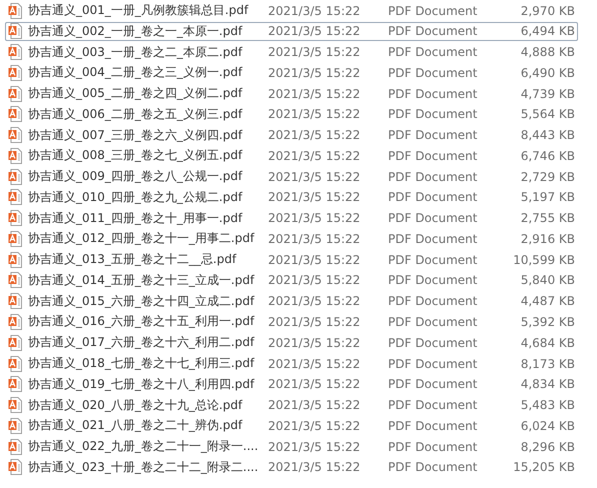 The width and height of the screenshot is (597, 488). I want to click on file-row: 协吉通义_008_三册_卷之七_义例五.pdf 2021/3/5 15:22 PDF Document 6,746 KB, so click(291, 156).